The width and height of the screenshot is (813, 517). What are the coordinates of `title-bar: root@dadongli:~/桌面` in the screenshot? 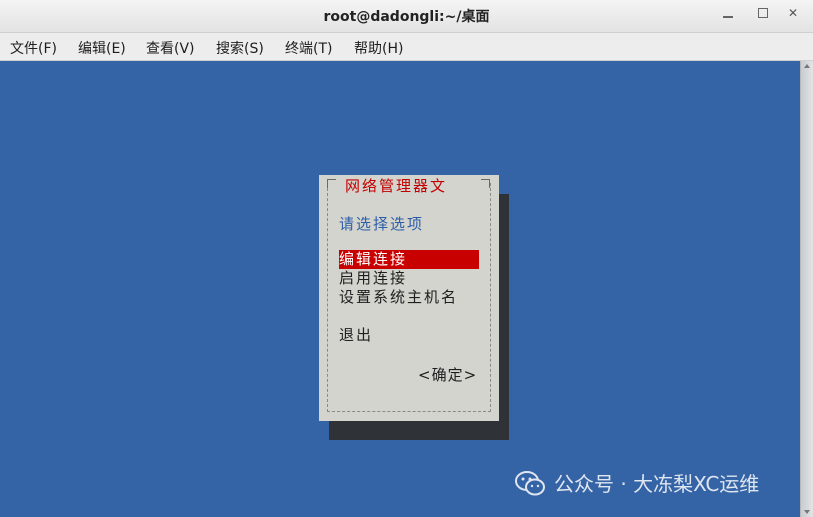 It's located at (406, 16).